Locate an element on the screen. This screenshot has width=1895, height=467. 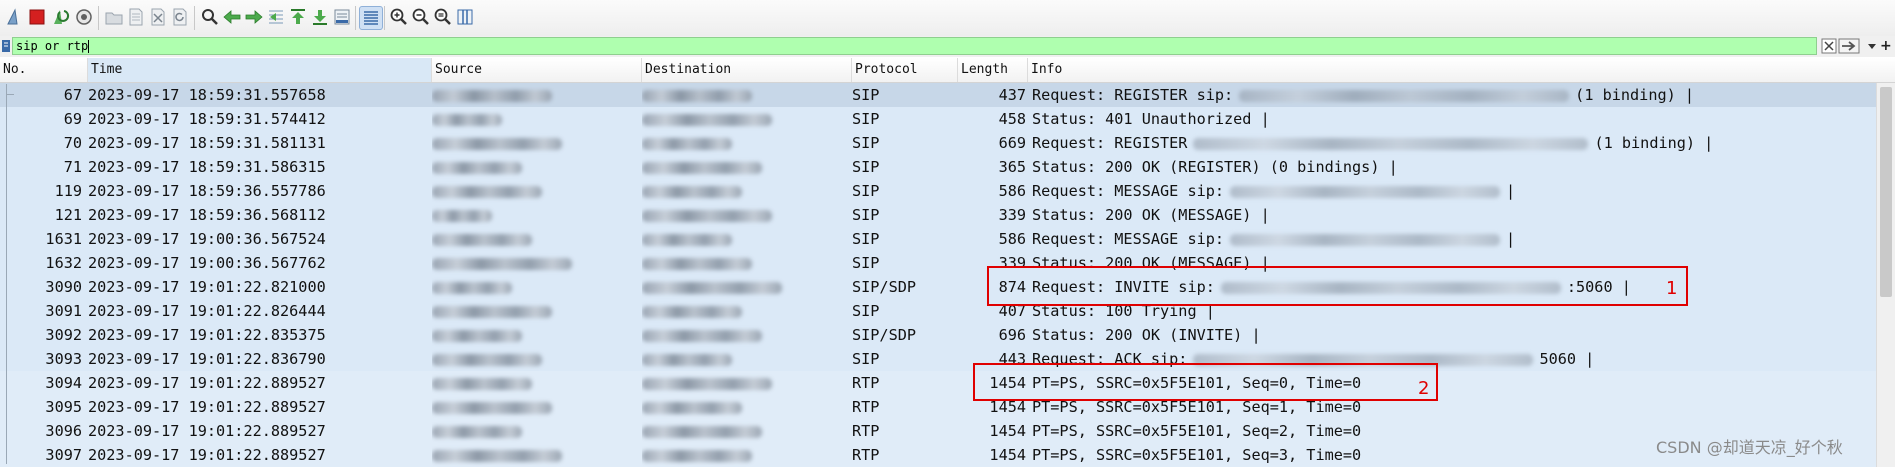
resize-columns-icon is located at coordinates (465, 17).